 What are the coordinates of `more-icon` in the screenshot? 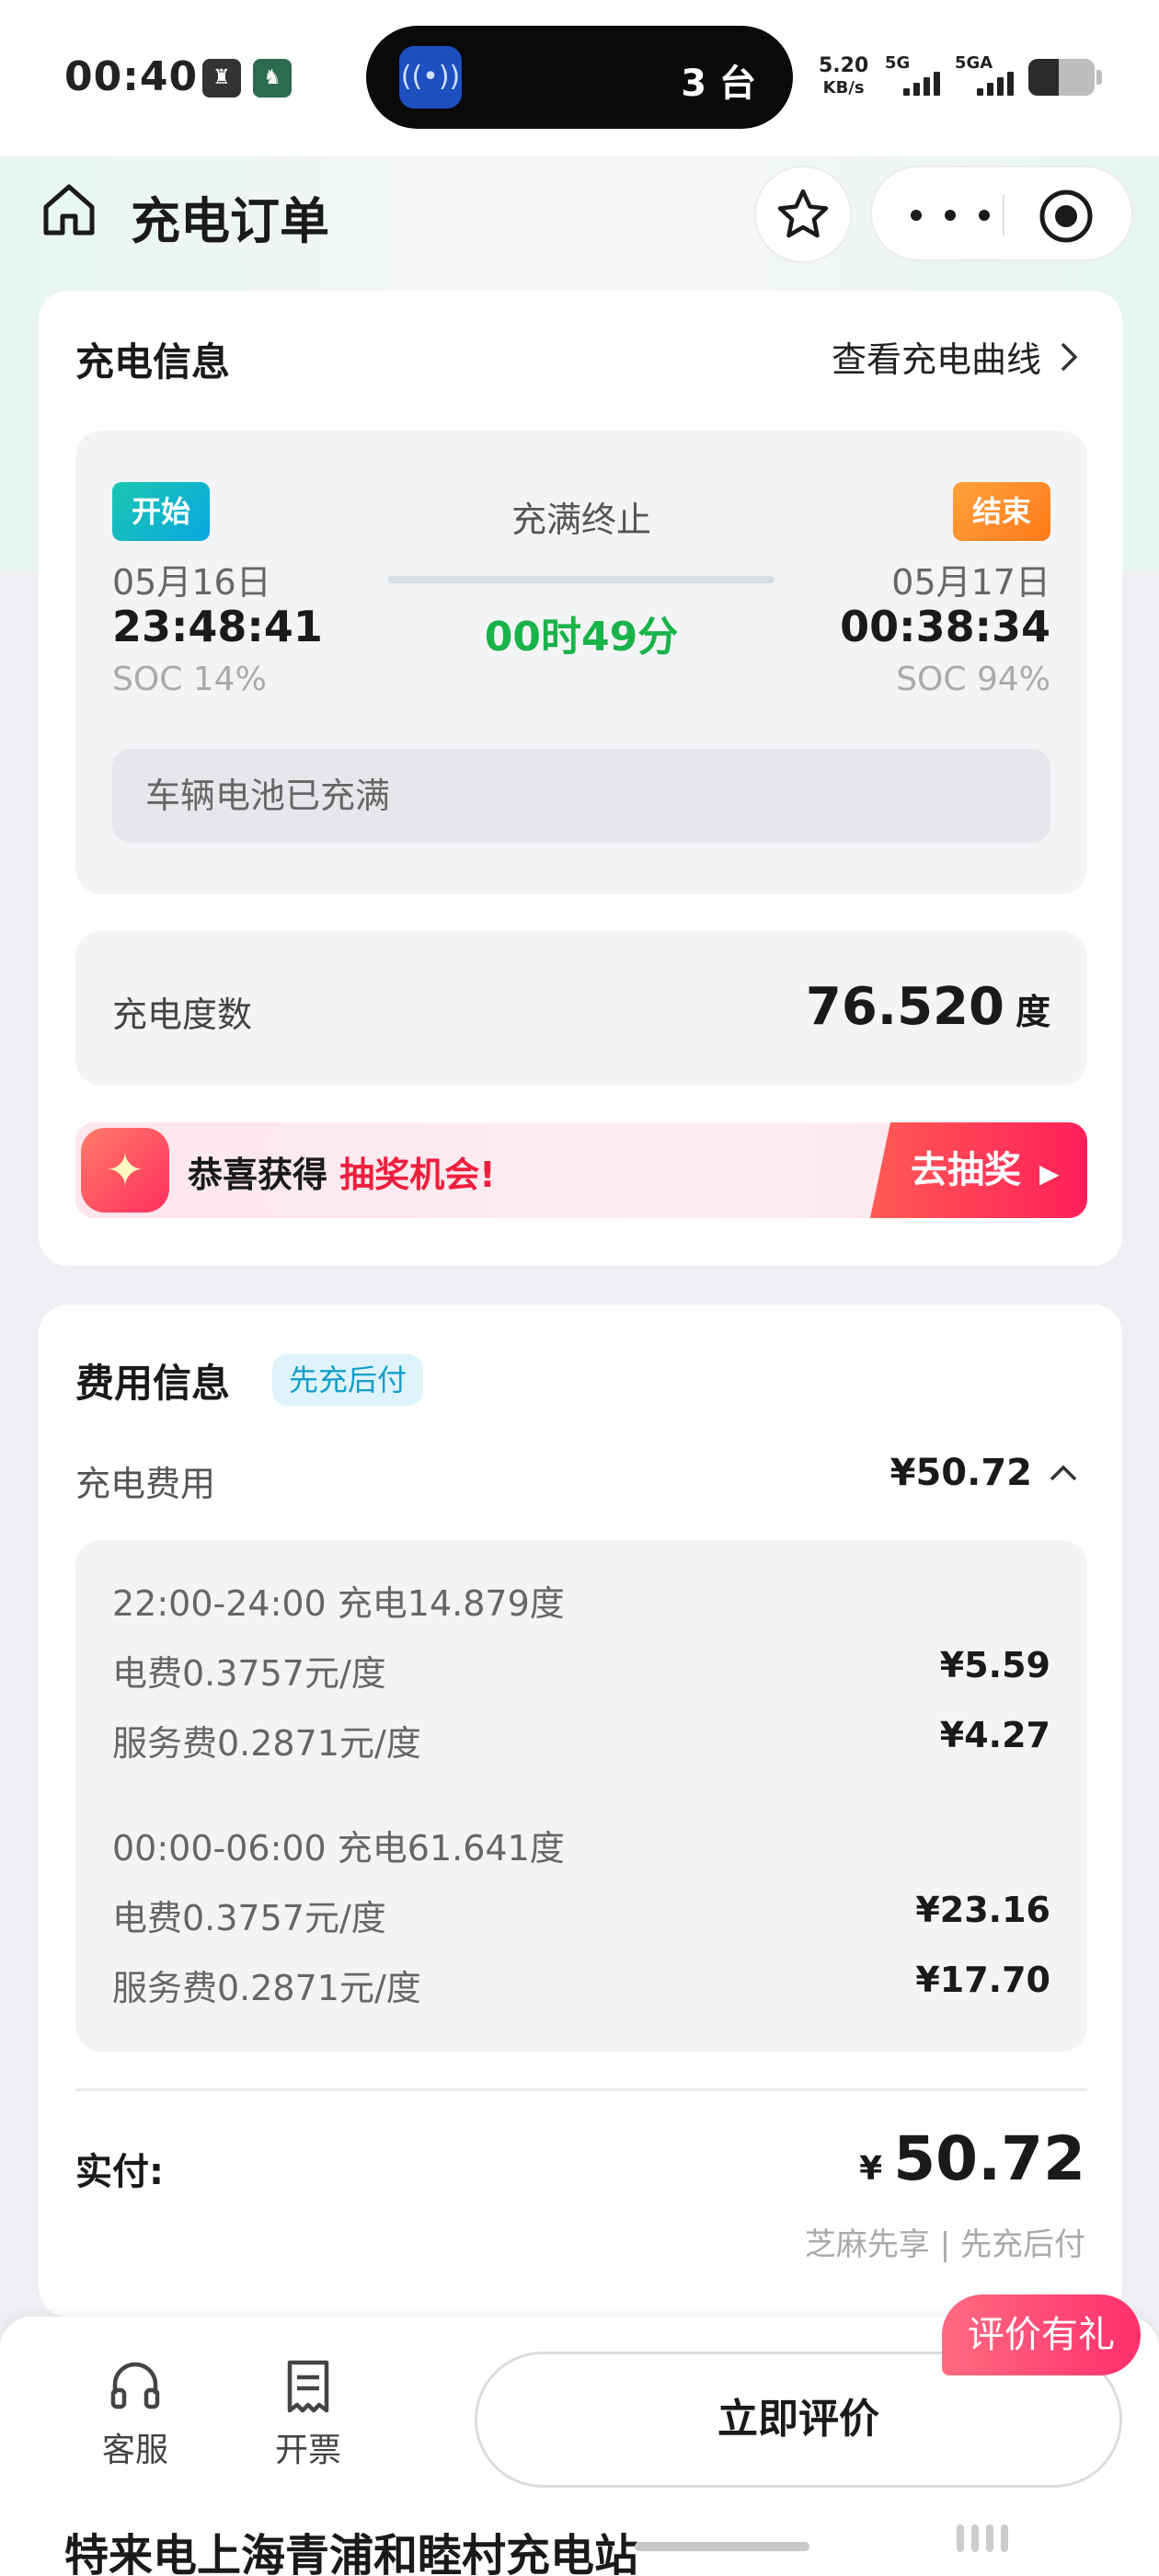 It's located at (950, 215).